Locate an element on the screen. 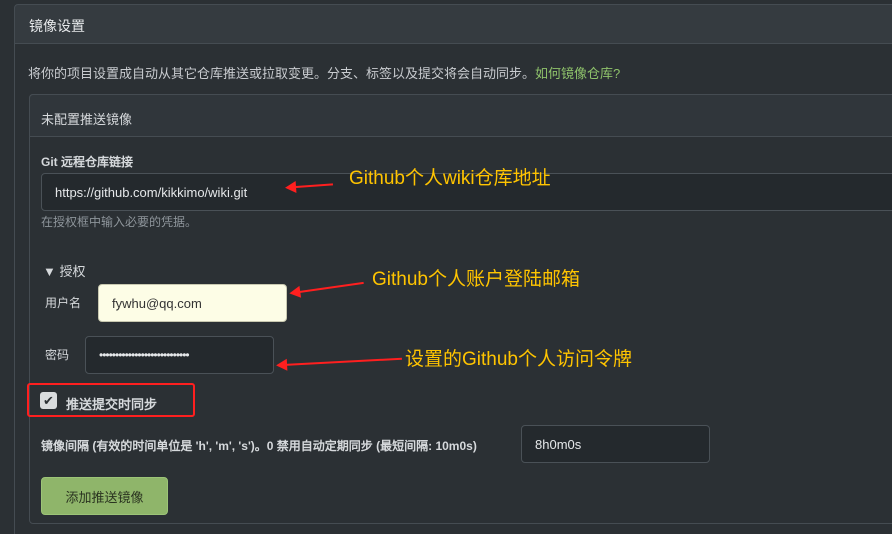 The image size is (892, 534). password-label: 密码 is located at coordinates (57, 355).